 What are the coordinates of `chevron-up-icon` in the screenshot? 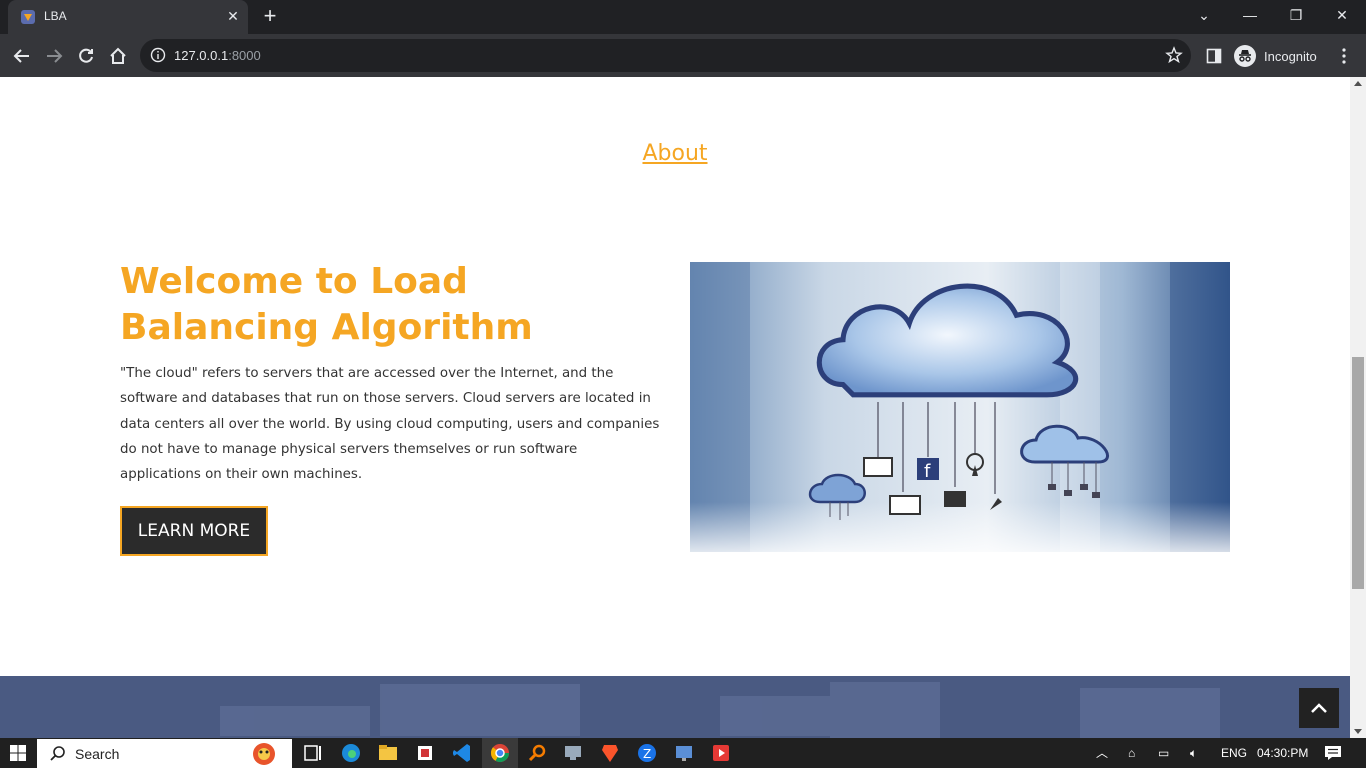 It's located at (1319, 708).